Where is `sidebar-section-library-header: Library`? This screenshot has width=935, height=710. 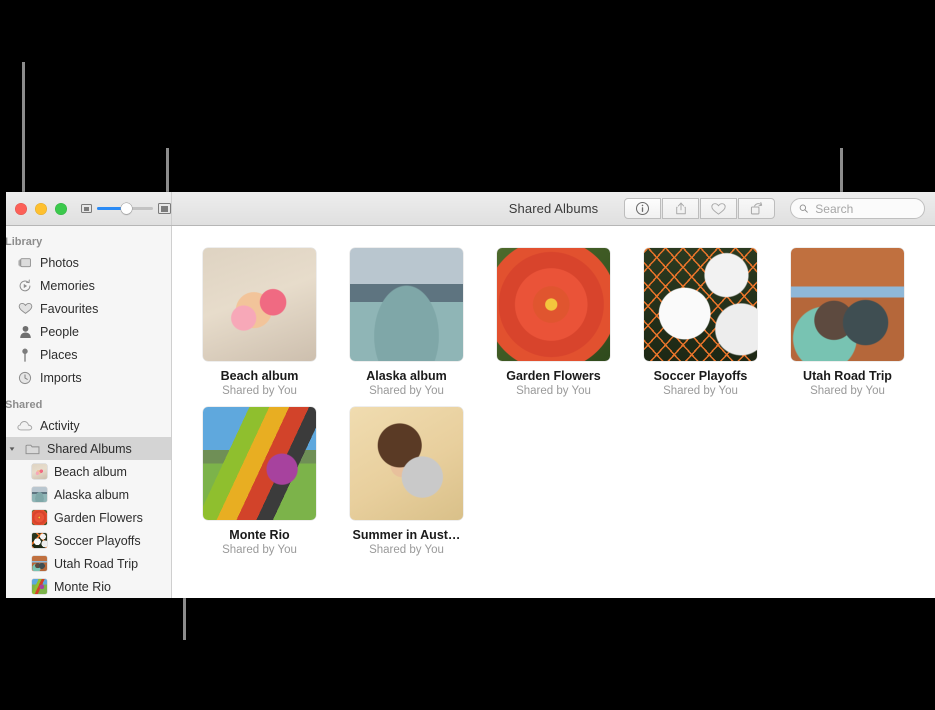 sidebar-section-library-header: Library is located at coordinates (24, 242).